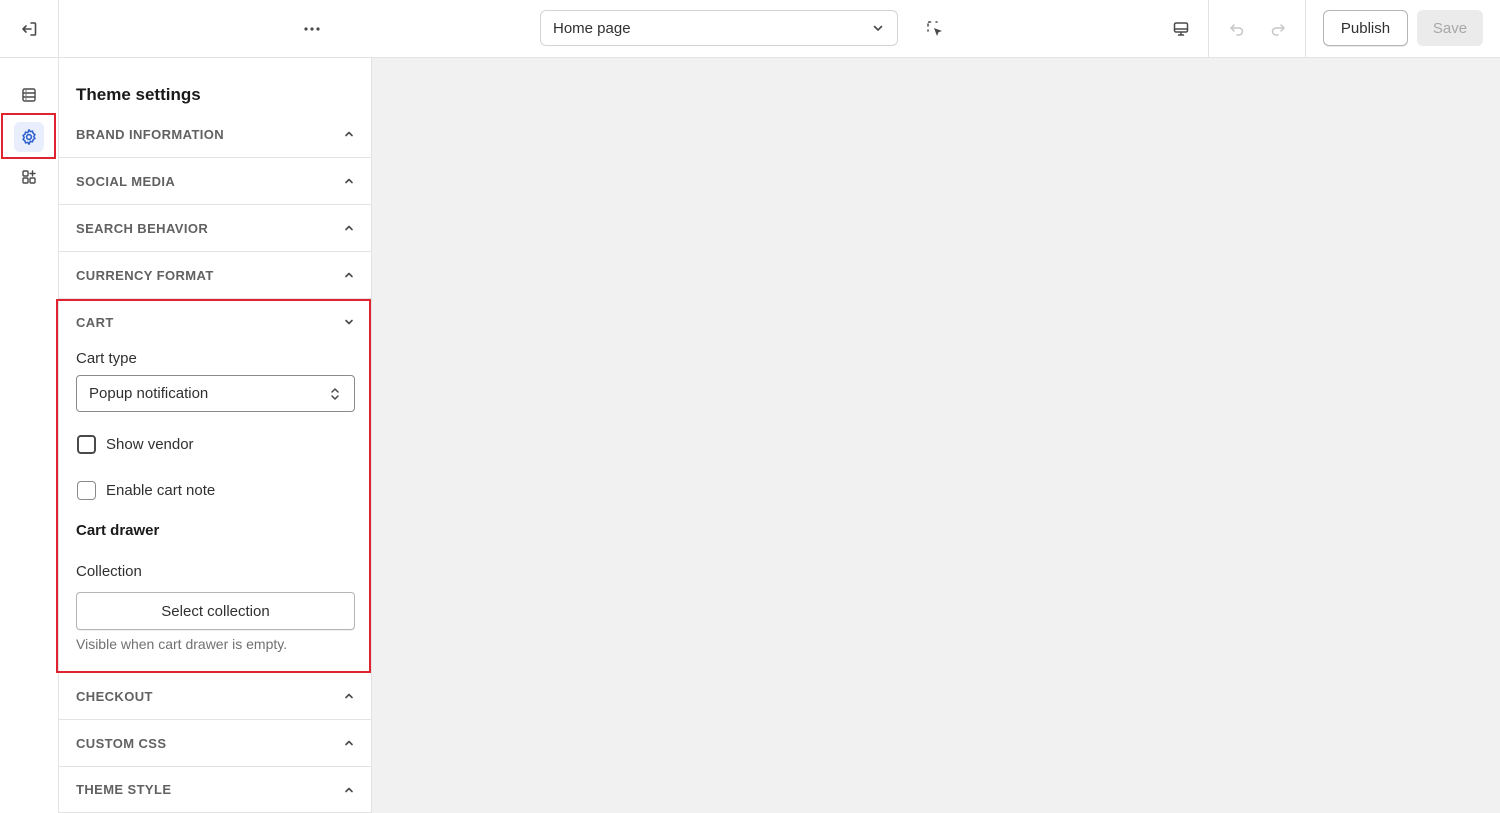 This screenshot has width=1500, height=813. Describe the element at coordinates (592, 28) in the screenshot. I see `page-selector-value: Home page` at that location.